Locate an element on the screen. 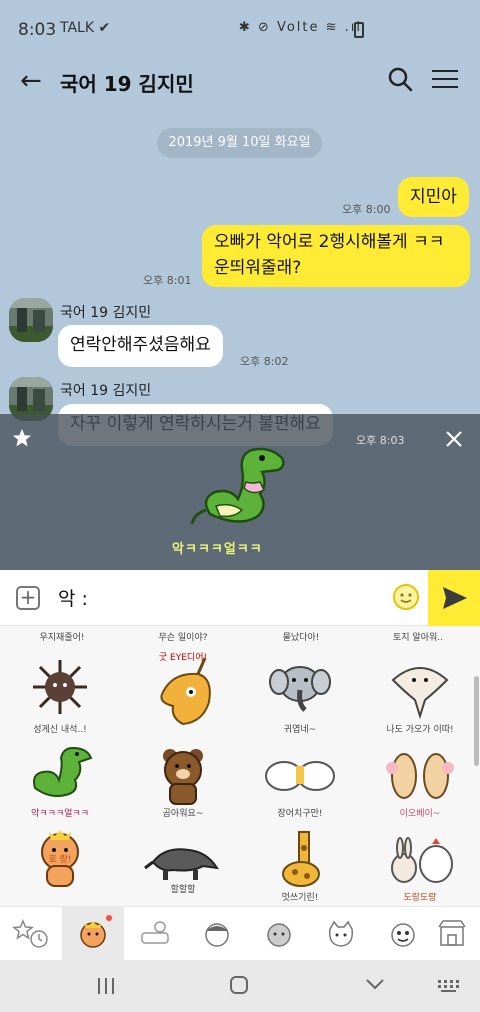 The height and width of the screenshot is (1012, 480). system-icons: ✱ ⊘ Volte ≋ .ıl is located at coordinates (300, 27).